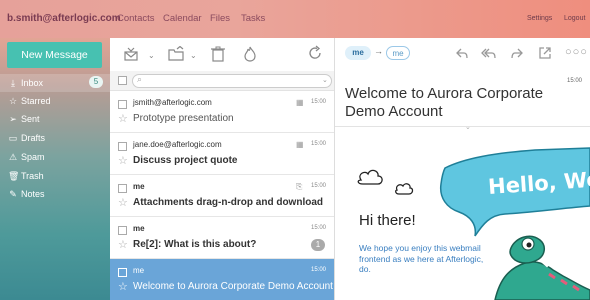 Image resolution: width=590 pixels, height=300 pixels. What do you see at coordinates (462, 53) in the screenshot?
I see `reply-icon` at bounding box center [462, 53].